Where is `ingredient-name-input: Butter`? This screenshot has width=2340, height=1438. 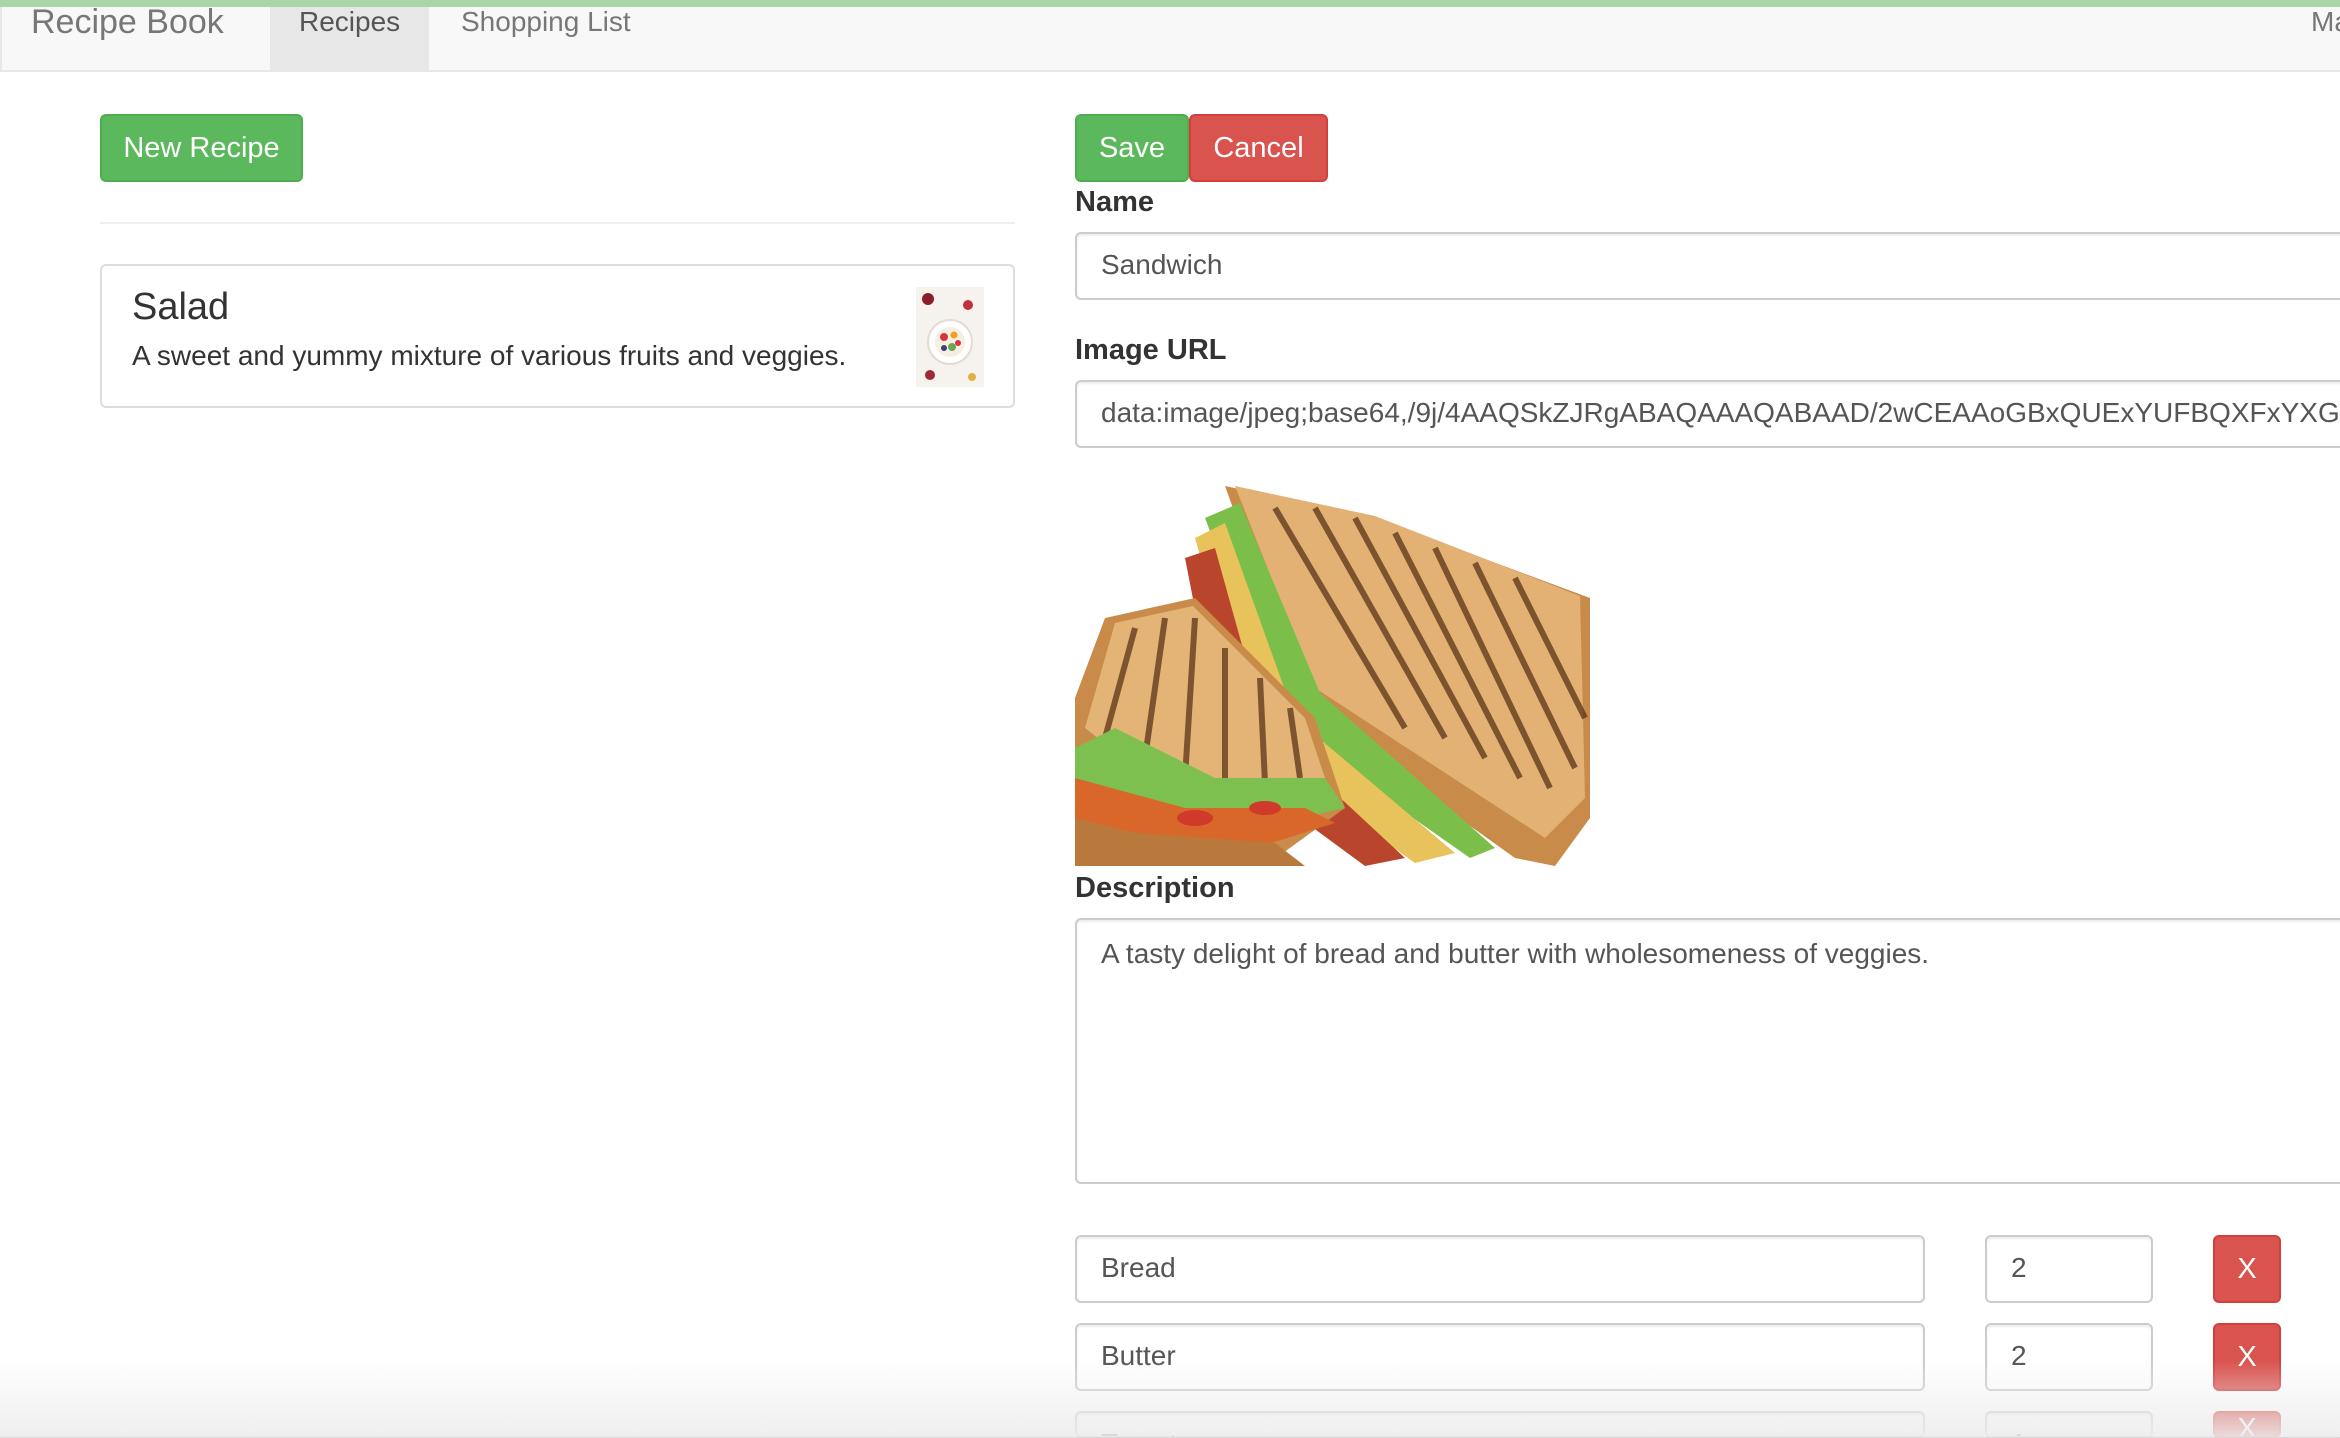 ingredient-name-input: Butter is located at coordinates (1500, 1357).